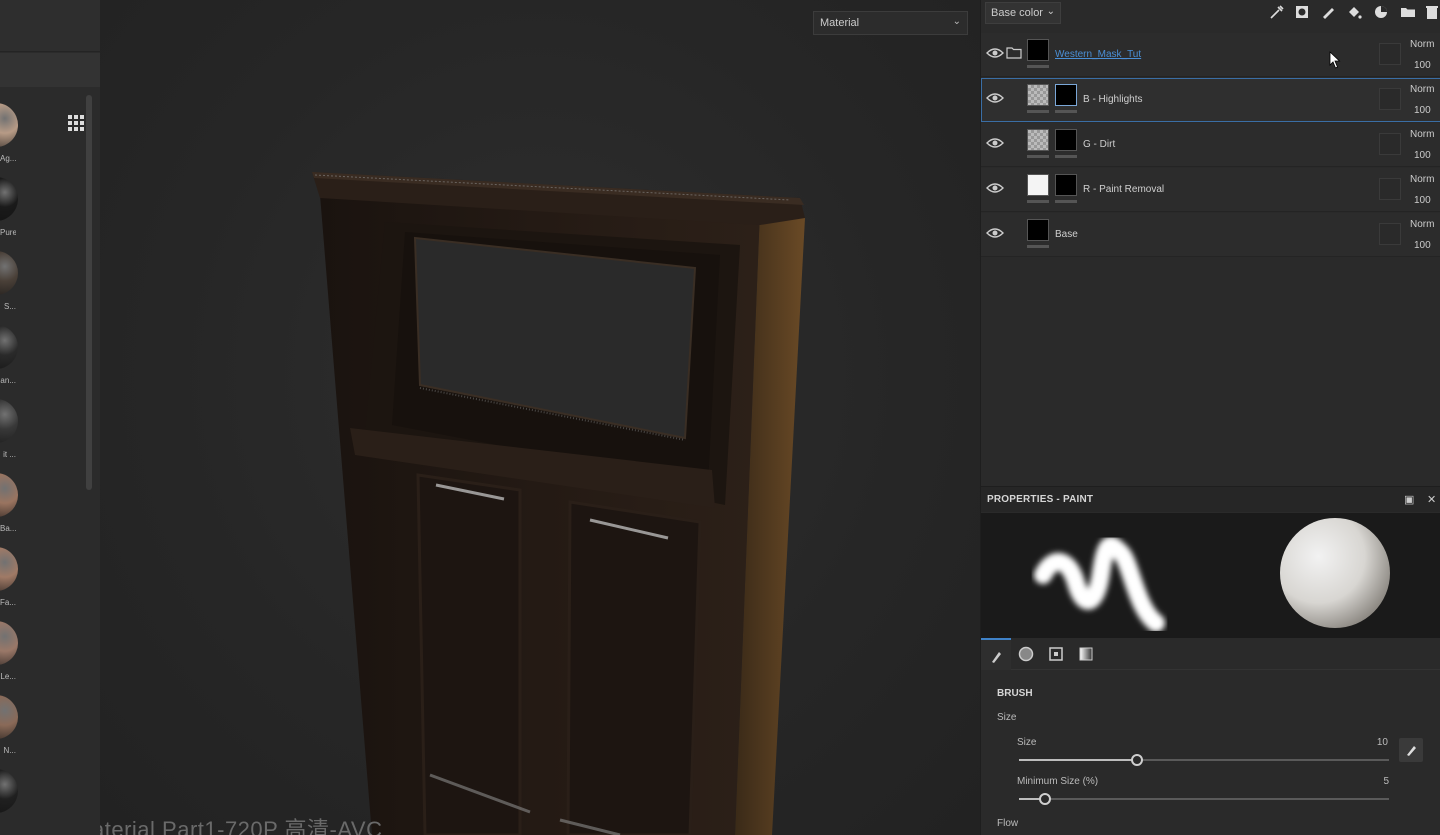 This screenshot has height=835, width=1440. What do you see at coordinates (1409, 499) in the screenshot?
I see `float-panel-icon: ▣` at bounding box center [1409, 499].